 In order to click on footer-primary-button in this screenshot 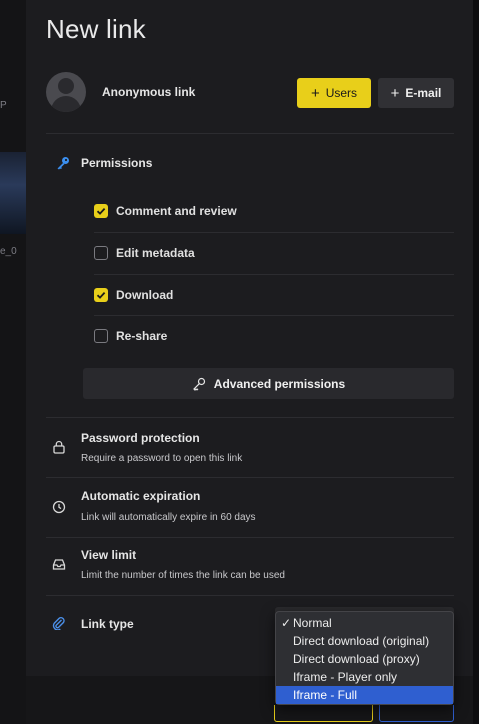, I will do `click(323, 713)`.